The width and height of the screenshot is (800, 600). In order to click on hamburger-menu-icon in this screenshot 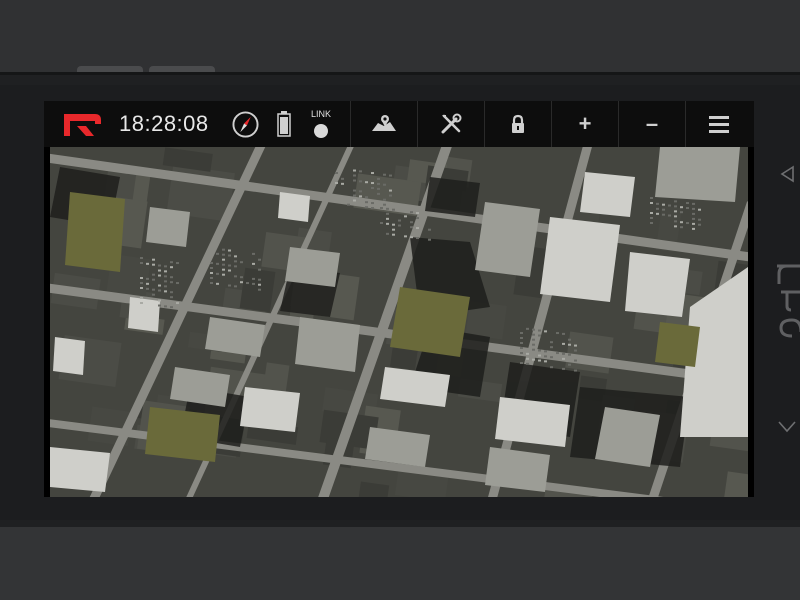, I will do `click(719, 124)`.